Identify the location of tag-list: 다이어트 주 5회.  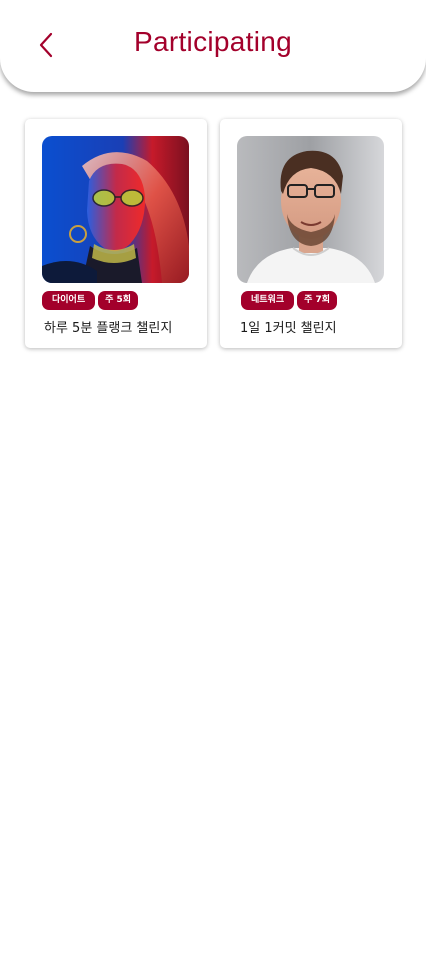
(90, 300).